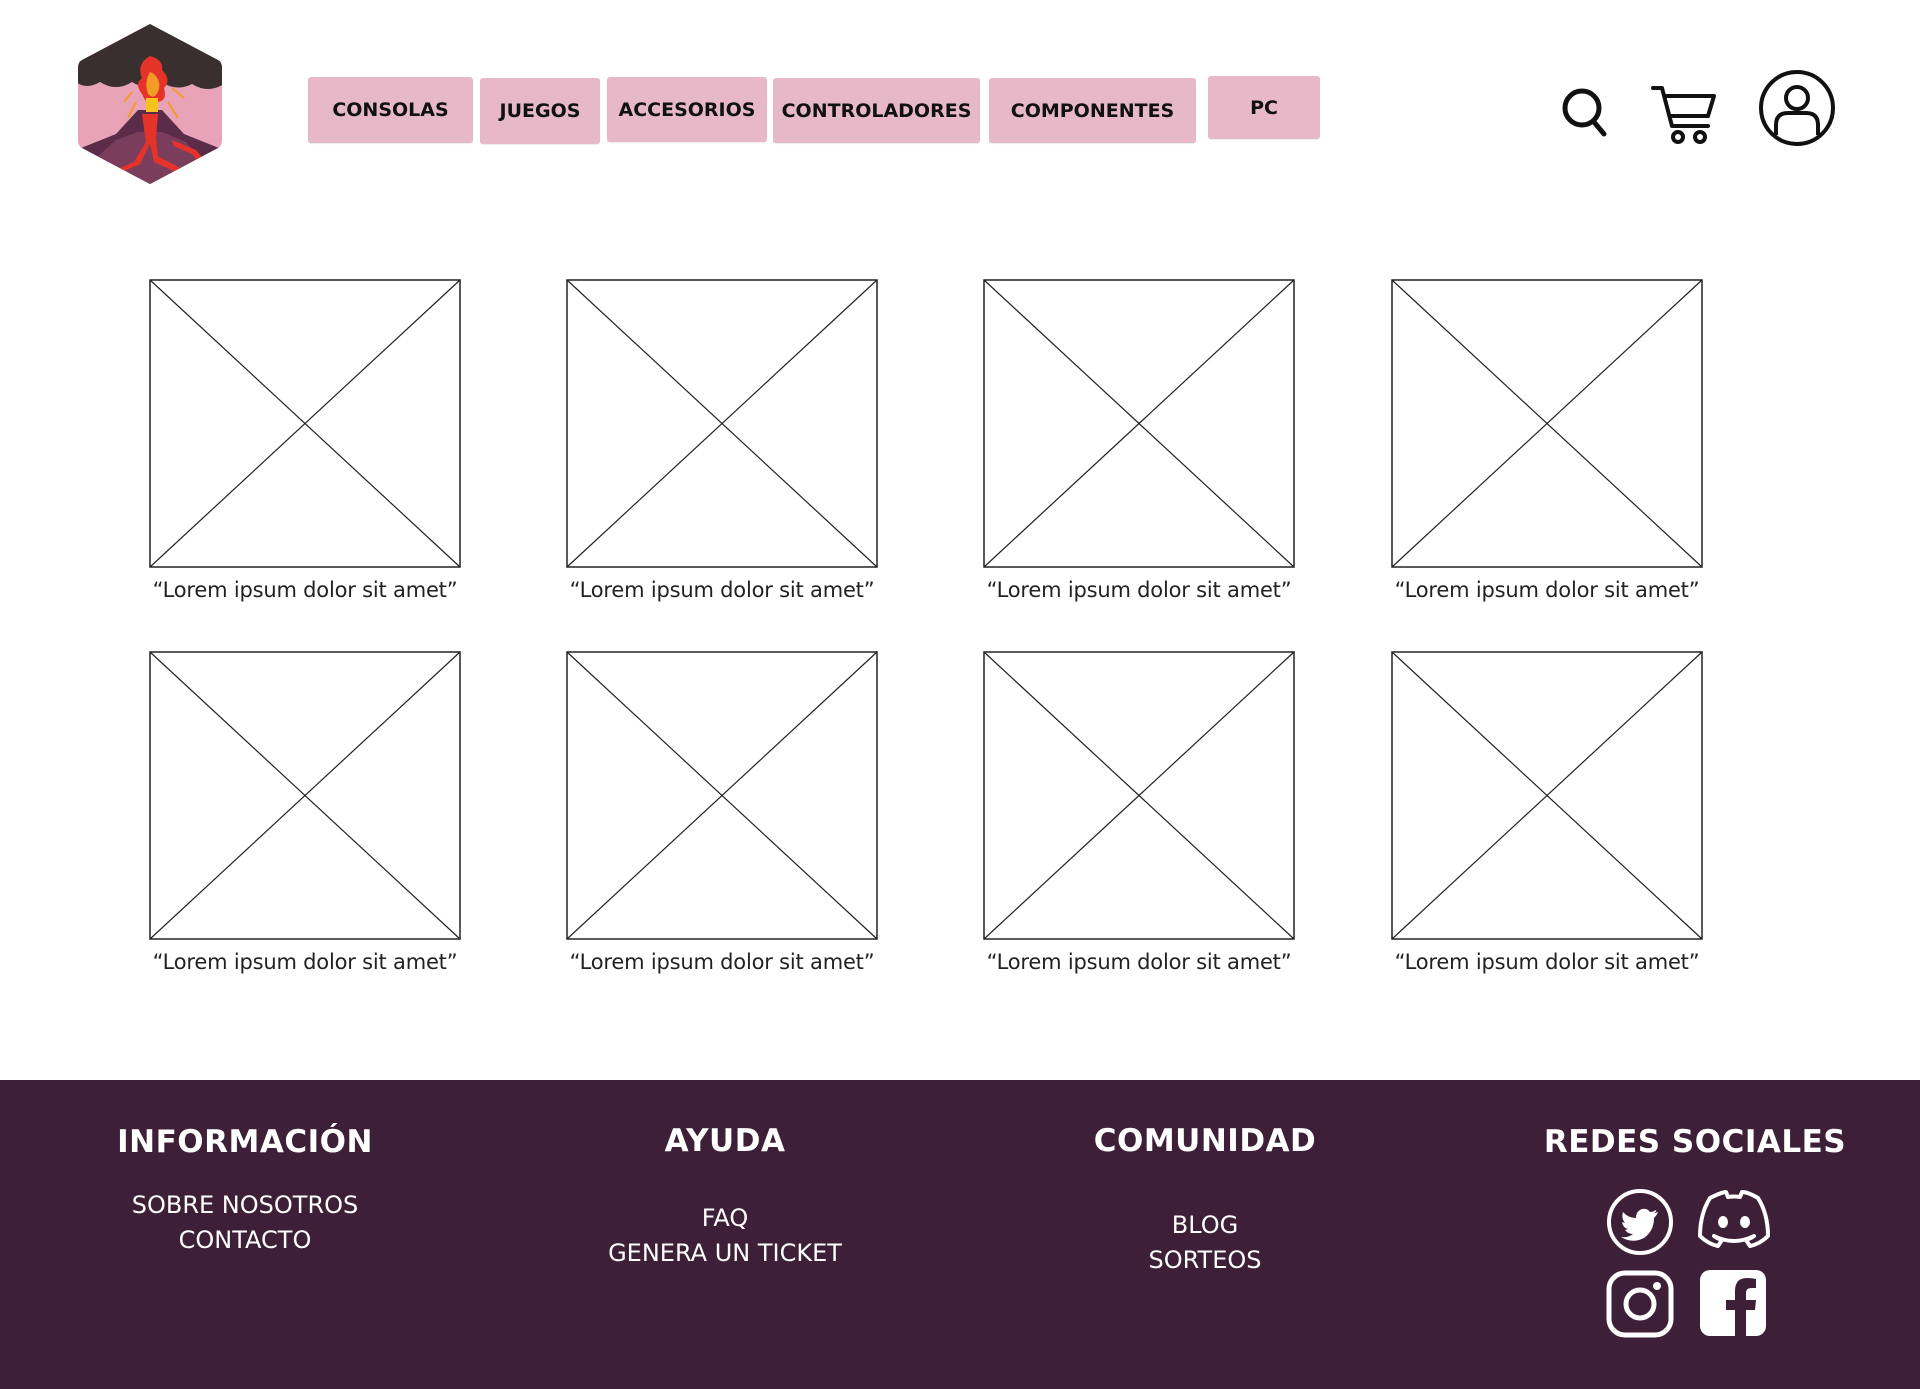 The width and height of the screenshot is (1920, 1389). I want to click on footer-community-title: COMUNIDAD, so click(1205, 1141).